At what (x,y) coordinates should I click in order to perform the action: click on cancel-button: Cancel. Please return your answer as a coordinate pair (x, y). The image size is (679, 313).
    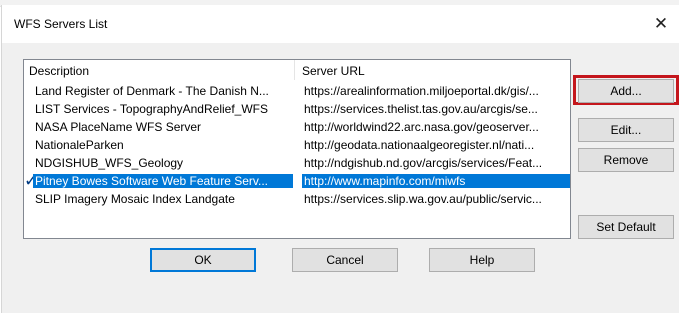
    Looking at the image, I should click on (345, 260).